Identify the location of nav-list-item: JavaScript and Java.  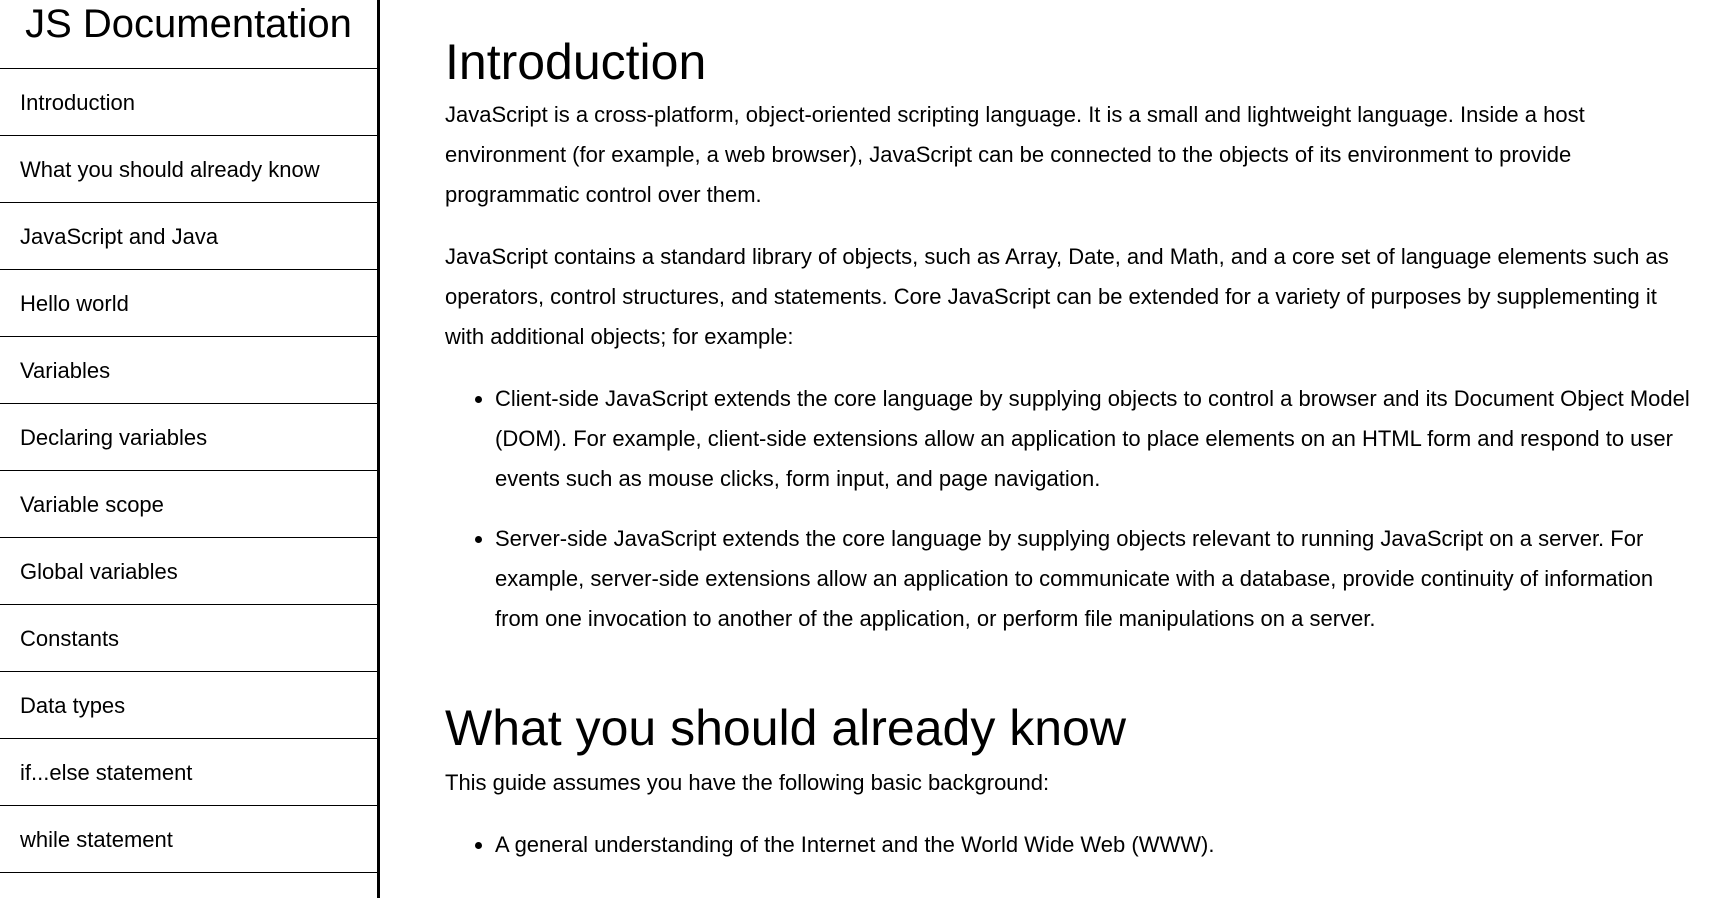
(188, 236).